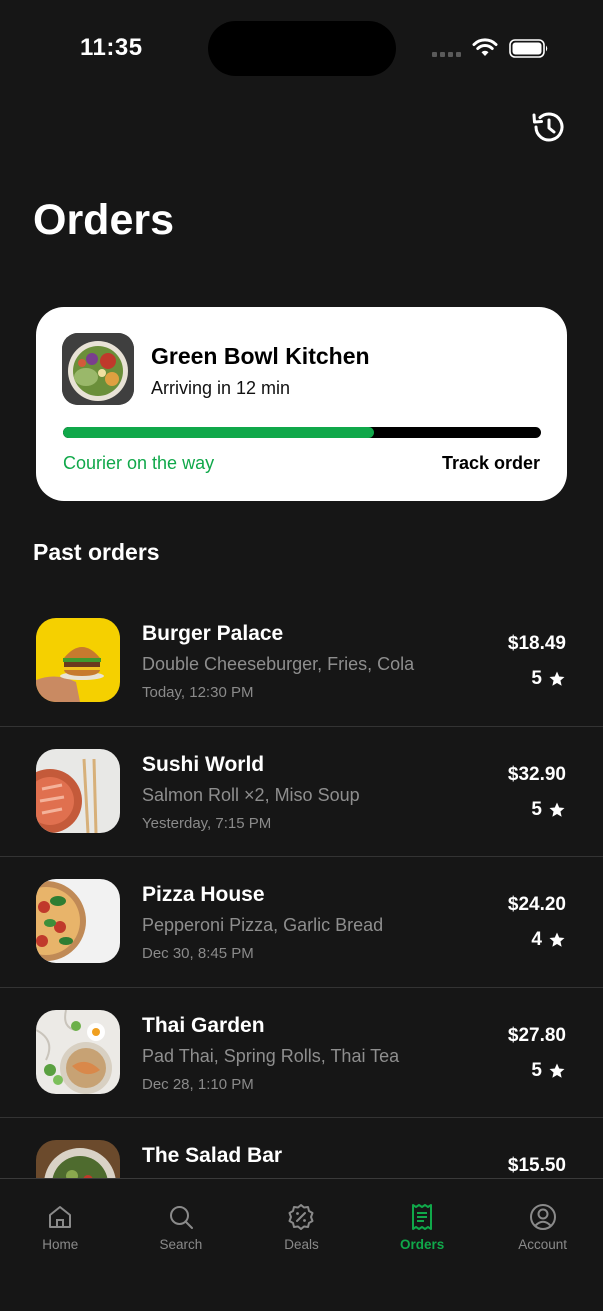  I want to click on discount-badge-icon, so click(301, 1217).